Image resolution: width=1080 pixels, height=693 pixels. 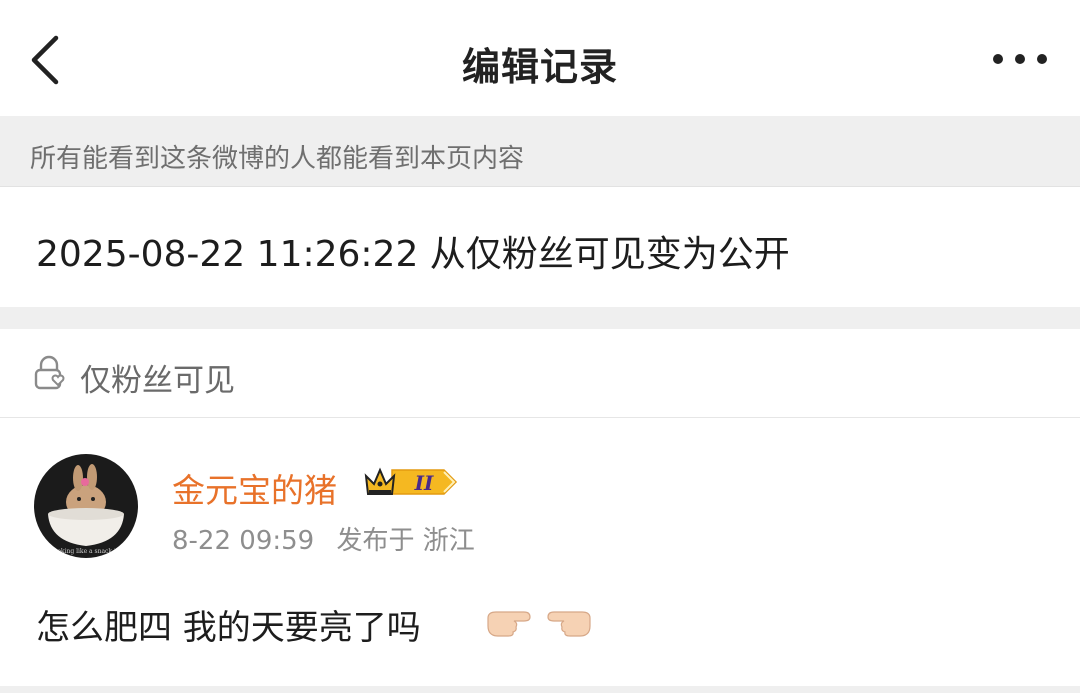 What do you see at coordinates (413, 254) in the screenshot?
I see `edit-record-text: 2025-08-22 11:26:22 从仅粉丝可见变为公开` at bounding box center [413, 254].